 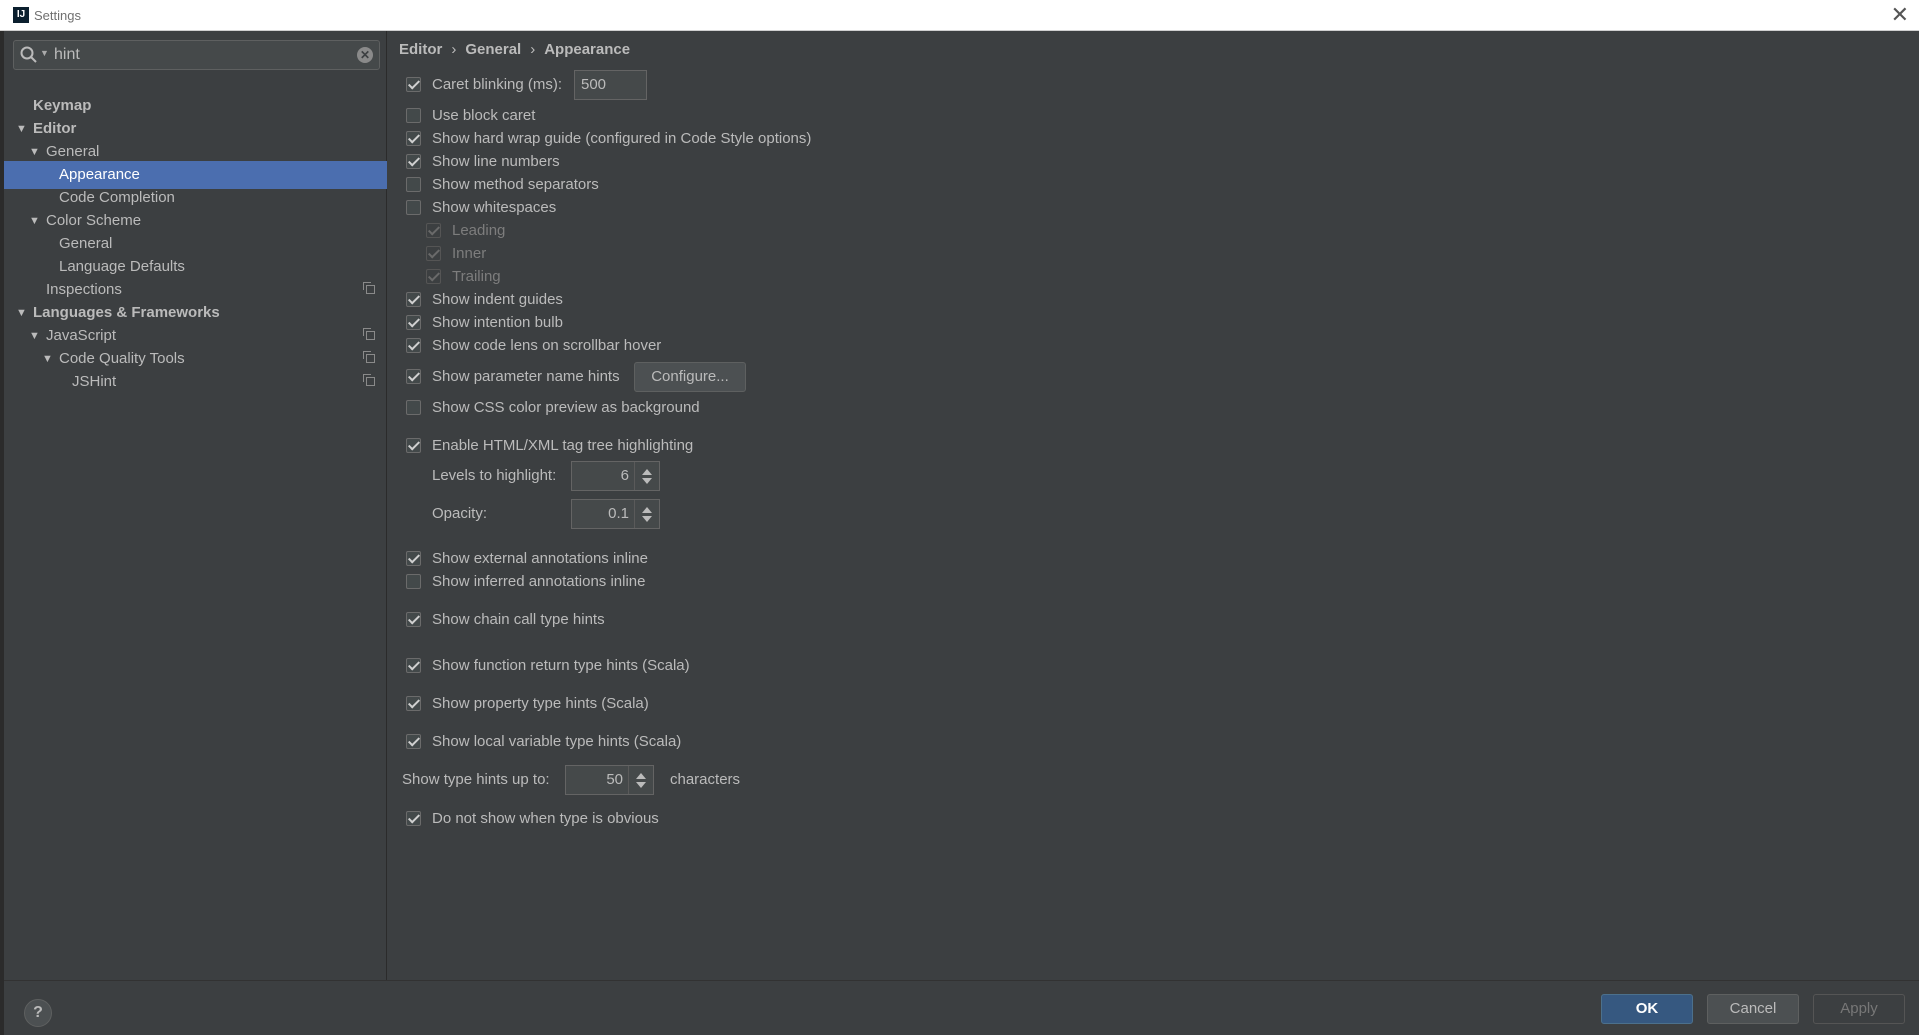 What do you see at coordinates (540, 558) in the screenshot?
I see `option-label: Show external annotations inline` at bounding box center [540, 558].